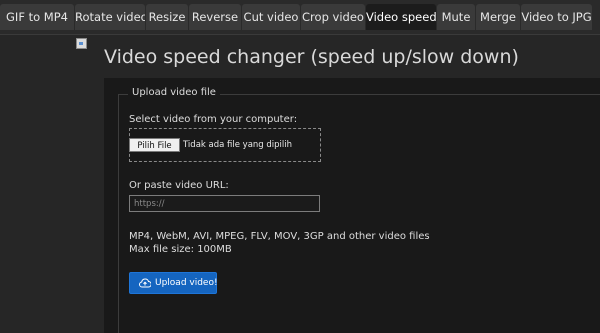 Image resolution: width=600 pixels, height=333 pixels. Describe the element at coordinates (174, 92) in the screenshot. I see `upload-legend: Upload video file` at that location.